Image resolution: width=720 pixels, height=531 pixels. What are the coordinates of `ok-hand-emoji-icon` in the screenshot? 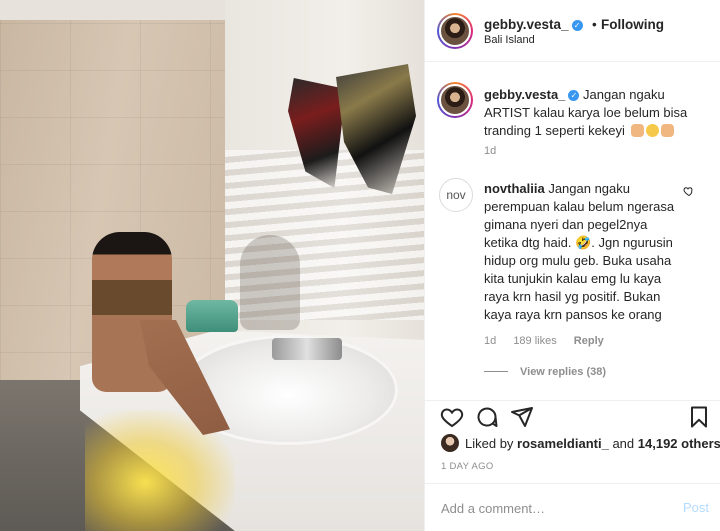 It's located at (637, 130).